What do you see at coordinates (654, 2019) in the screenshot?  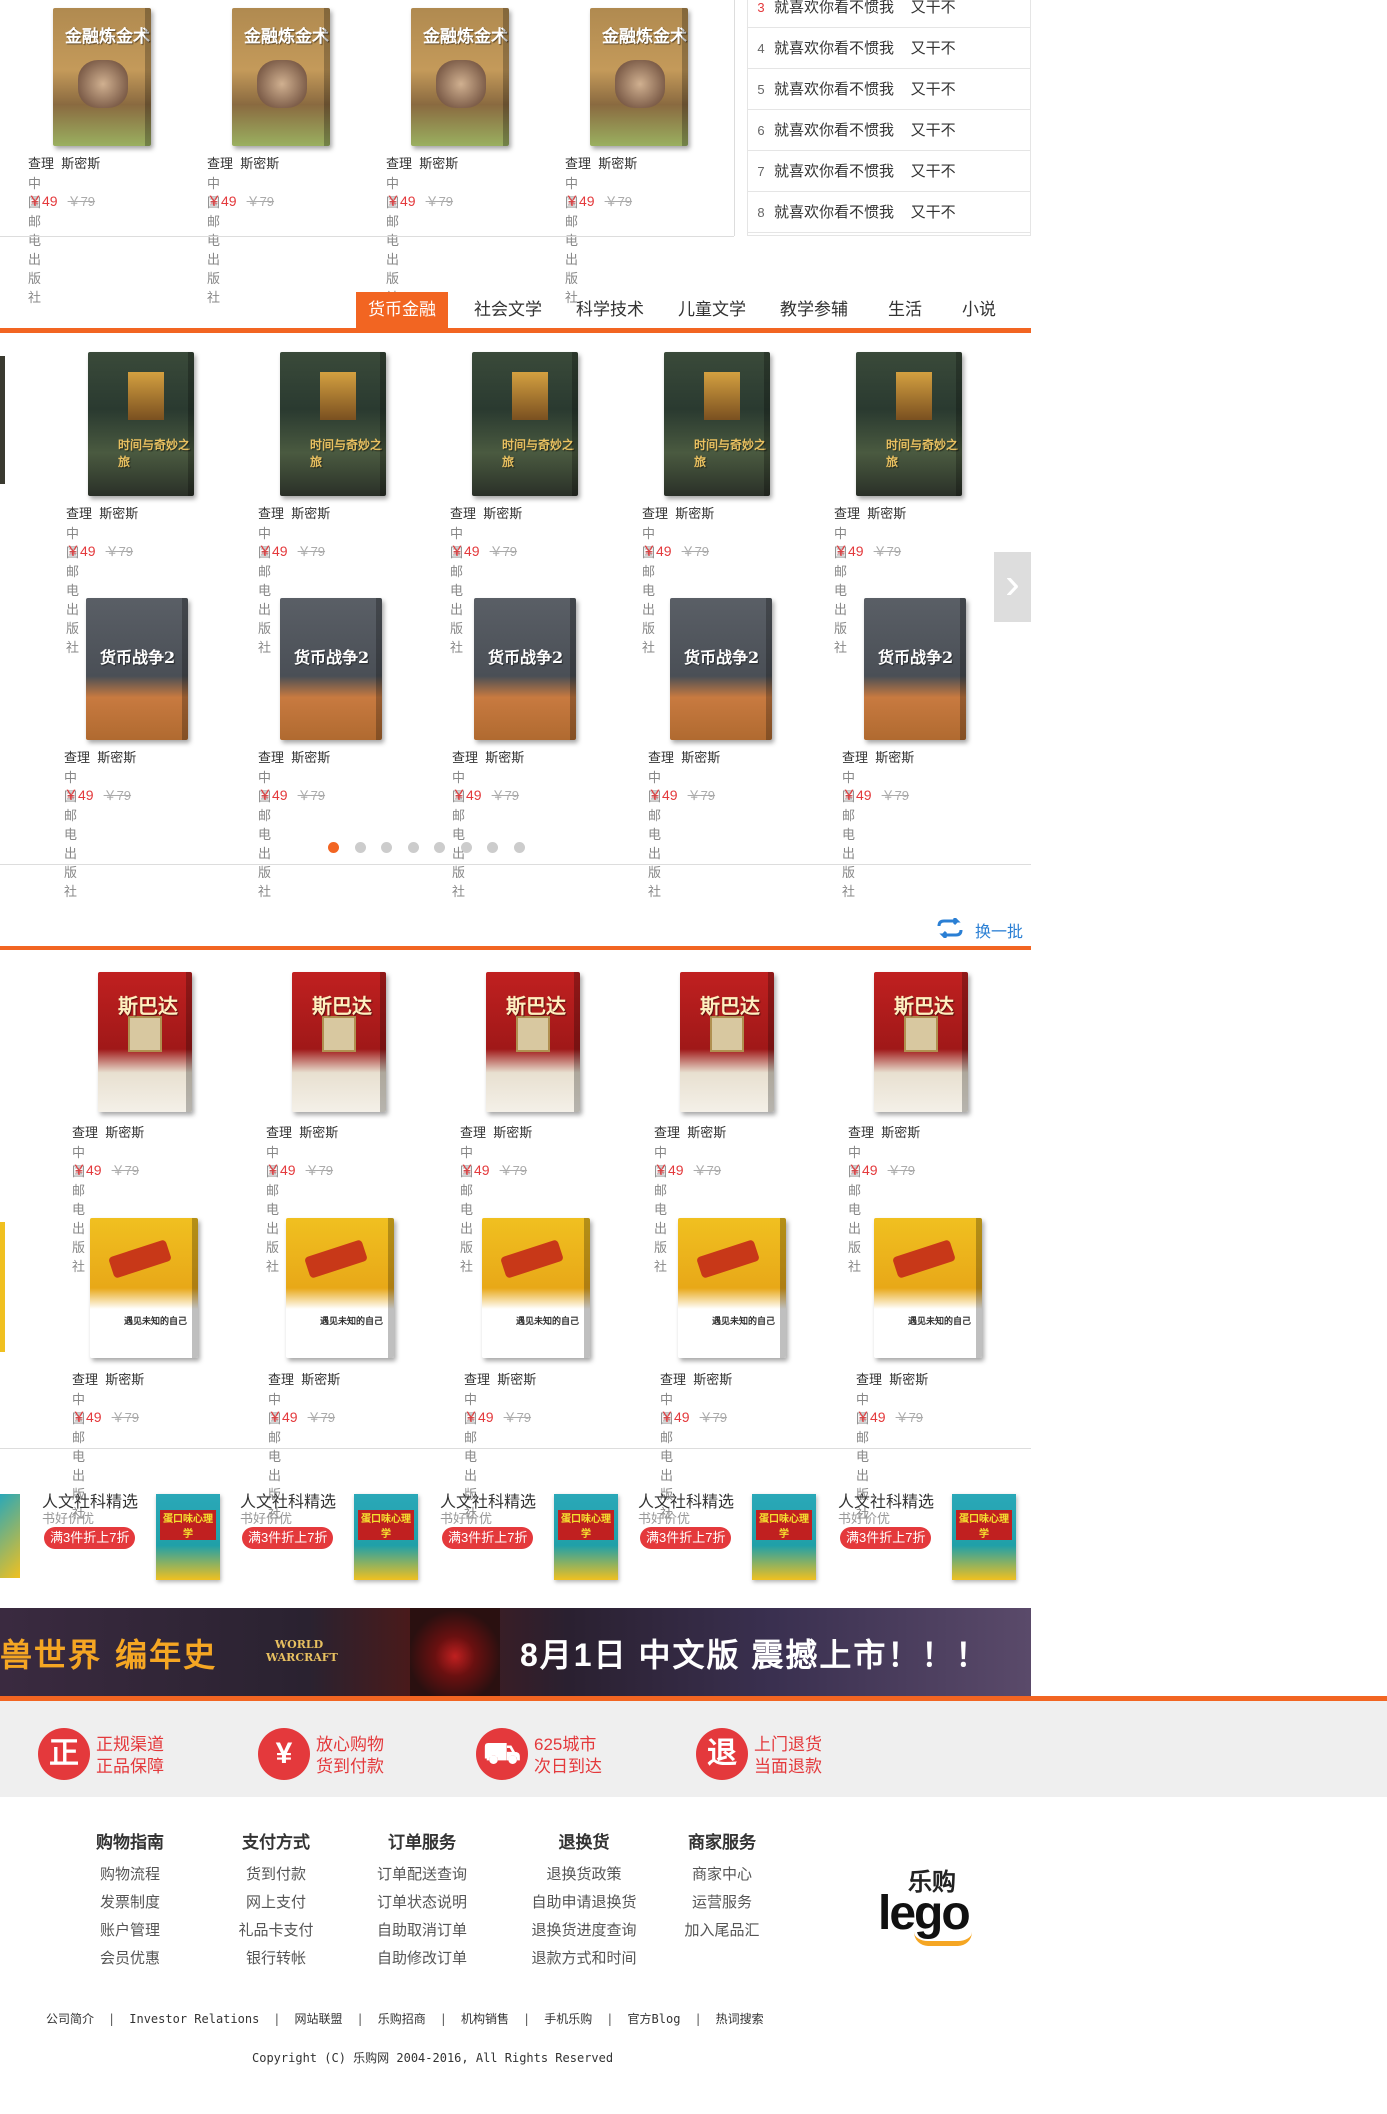 I see `bottom-link: 官方Blog` at bounding box center [654, 2019].